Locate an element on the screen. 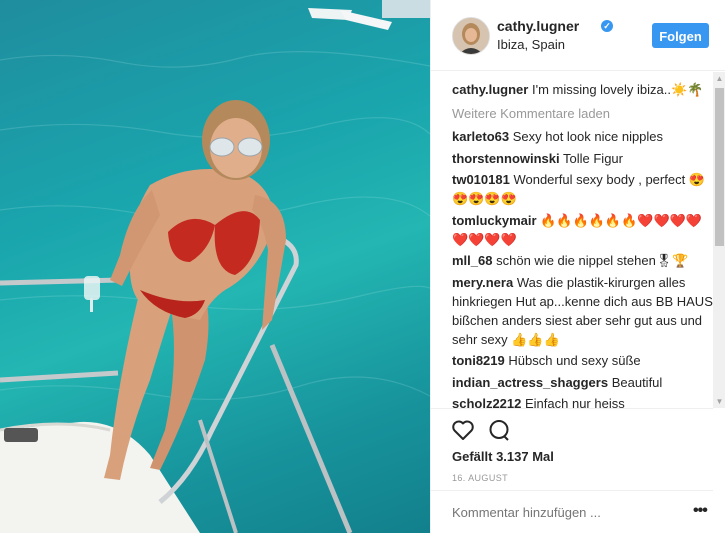 The height and width of the screenshot is (534, 725). avatar-image is located at coordinates (471, 36).